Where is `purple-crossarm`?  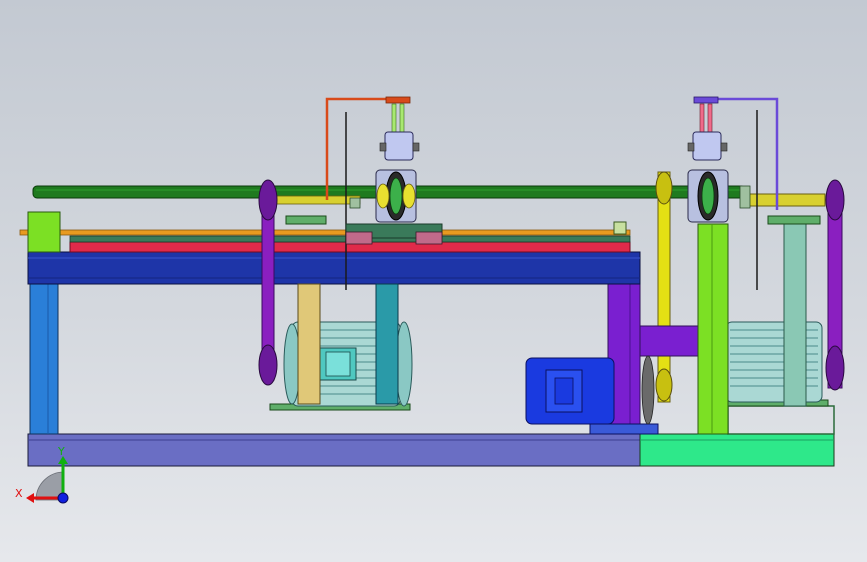
purple-crossarm is located at coordinates (669, 341).